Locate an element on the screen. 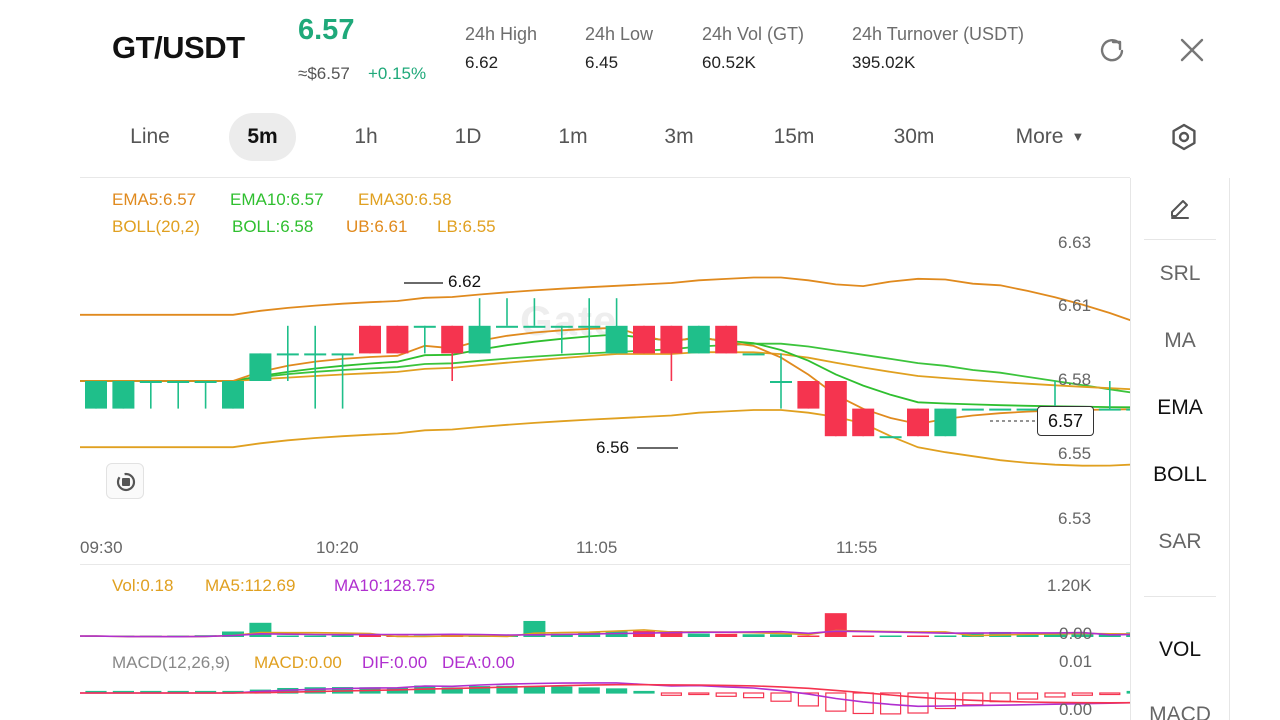 Image resolution: width=1280 pixels, height=720 pixels. rotate-icon is located at coordinates (126, 482).